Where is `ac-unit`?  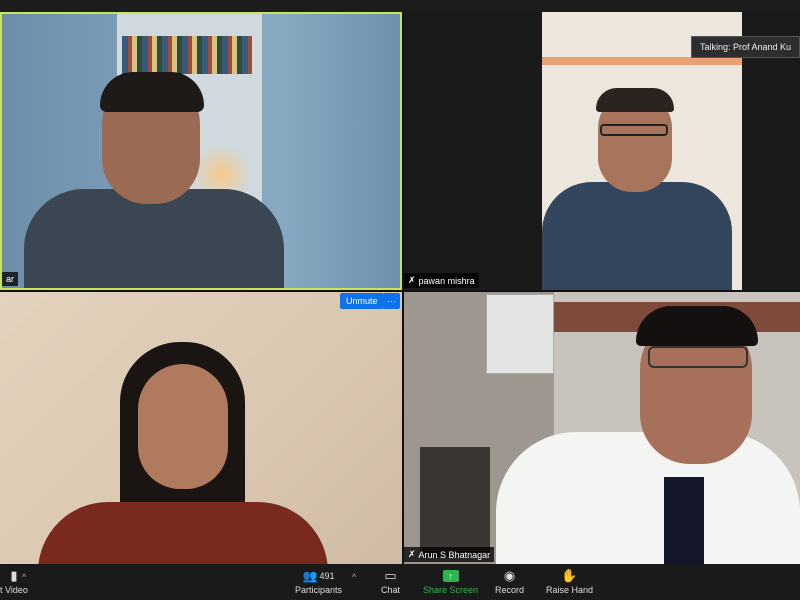 ac-unit is located at coordinates (520, 334).